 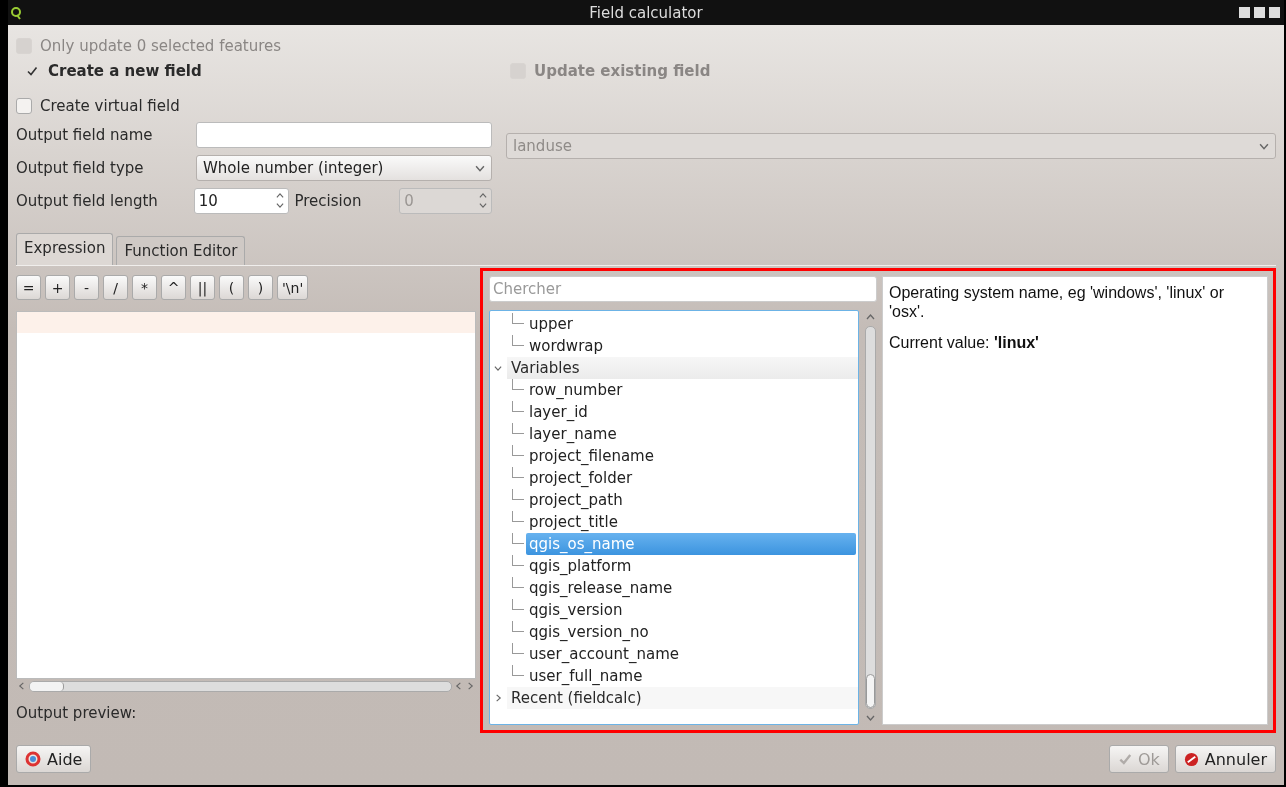 I want to click on scroll-down-icon, so click(x=870, y=717).